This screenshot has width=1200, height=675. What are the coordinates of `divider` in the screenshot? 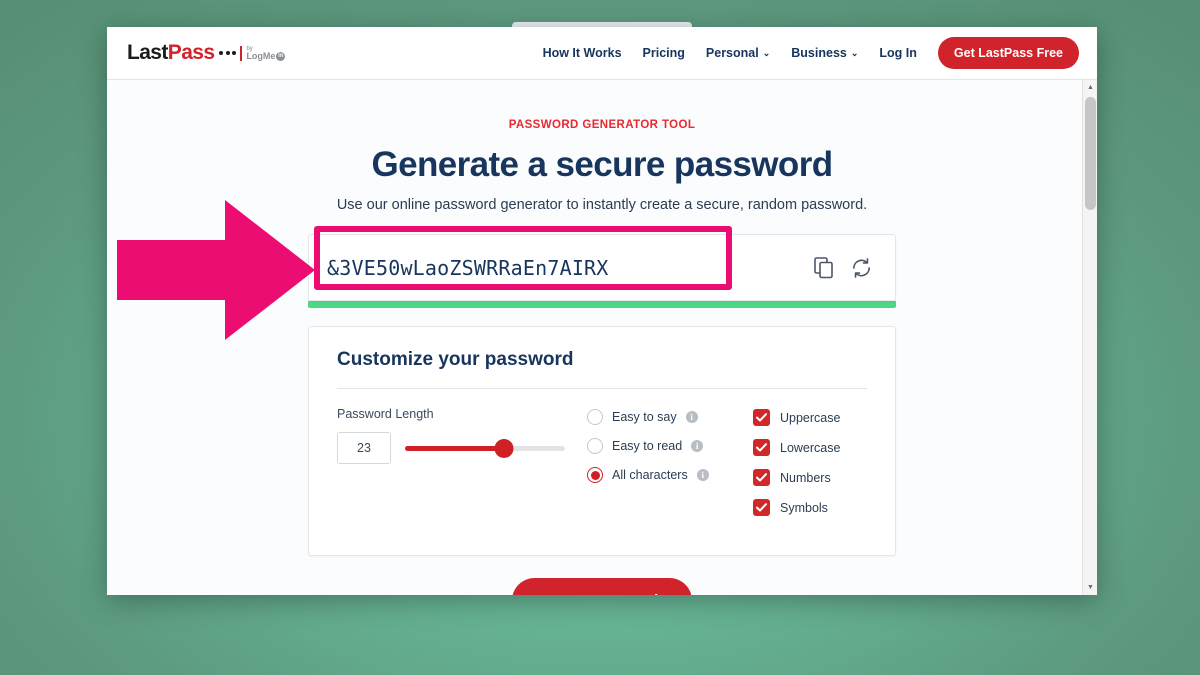 It's located at (602, 388).